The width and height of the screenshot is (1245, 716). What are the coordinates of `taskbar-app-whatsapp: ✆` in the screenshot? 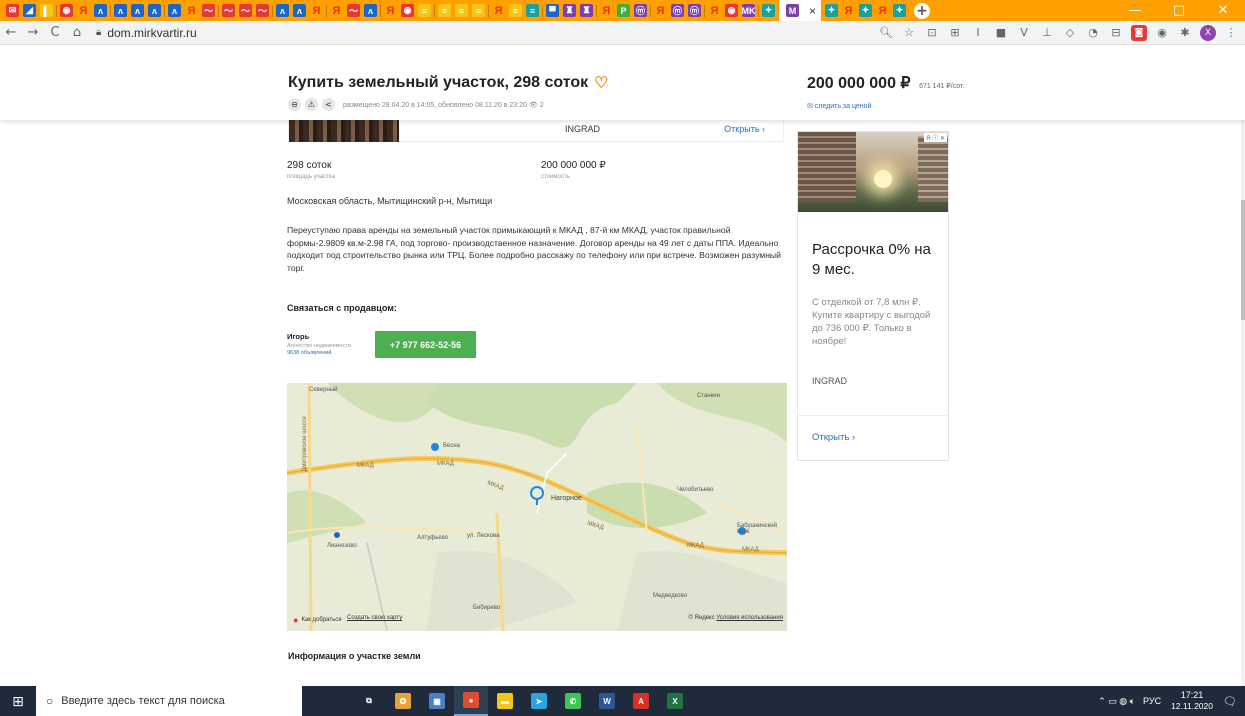 It's located at (573, 701).